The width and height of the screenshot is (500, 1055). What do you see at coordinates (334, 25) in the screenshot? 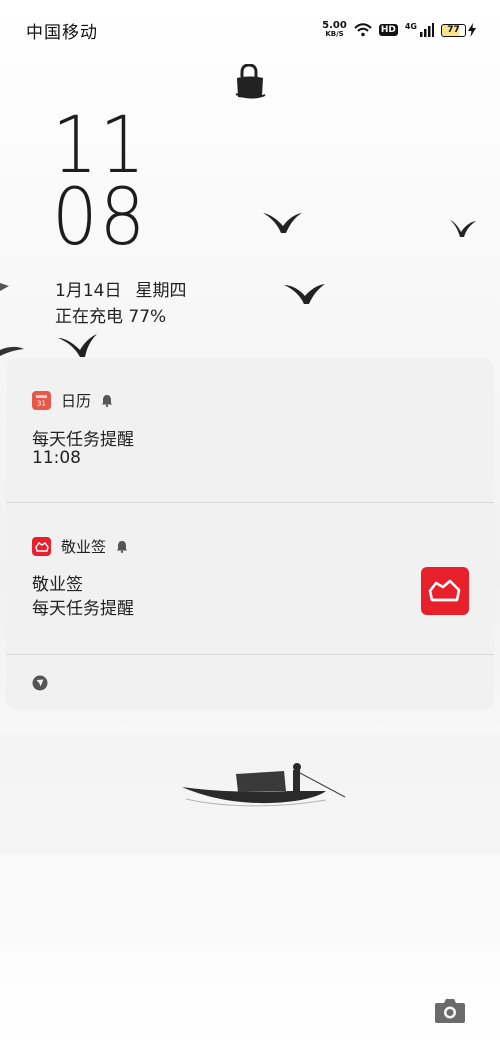
I see `network-speed-value: 5.00` at bounding box center [334, 25].